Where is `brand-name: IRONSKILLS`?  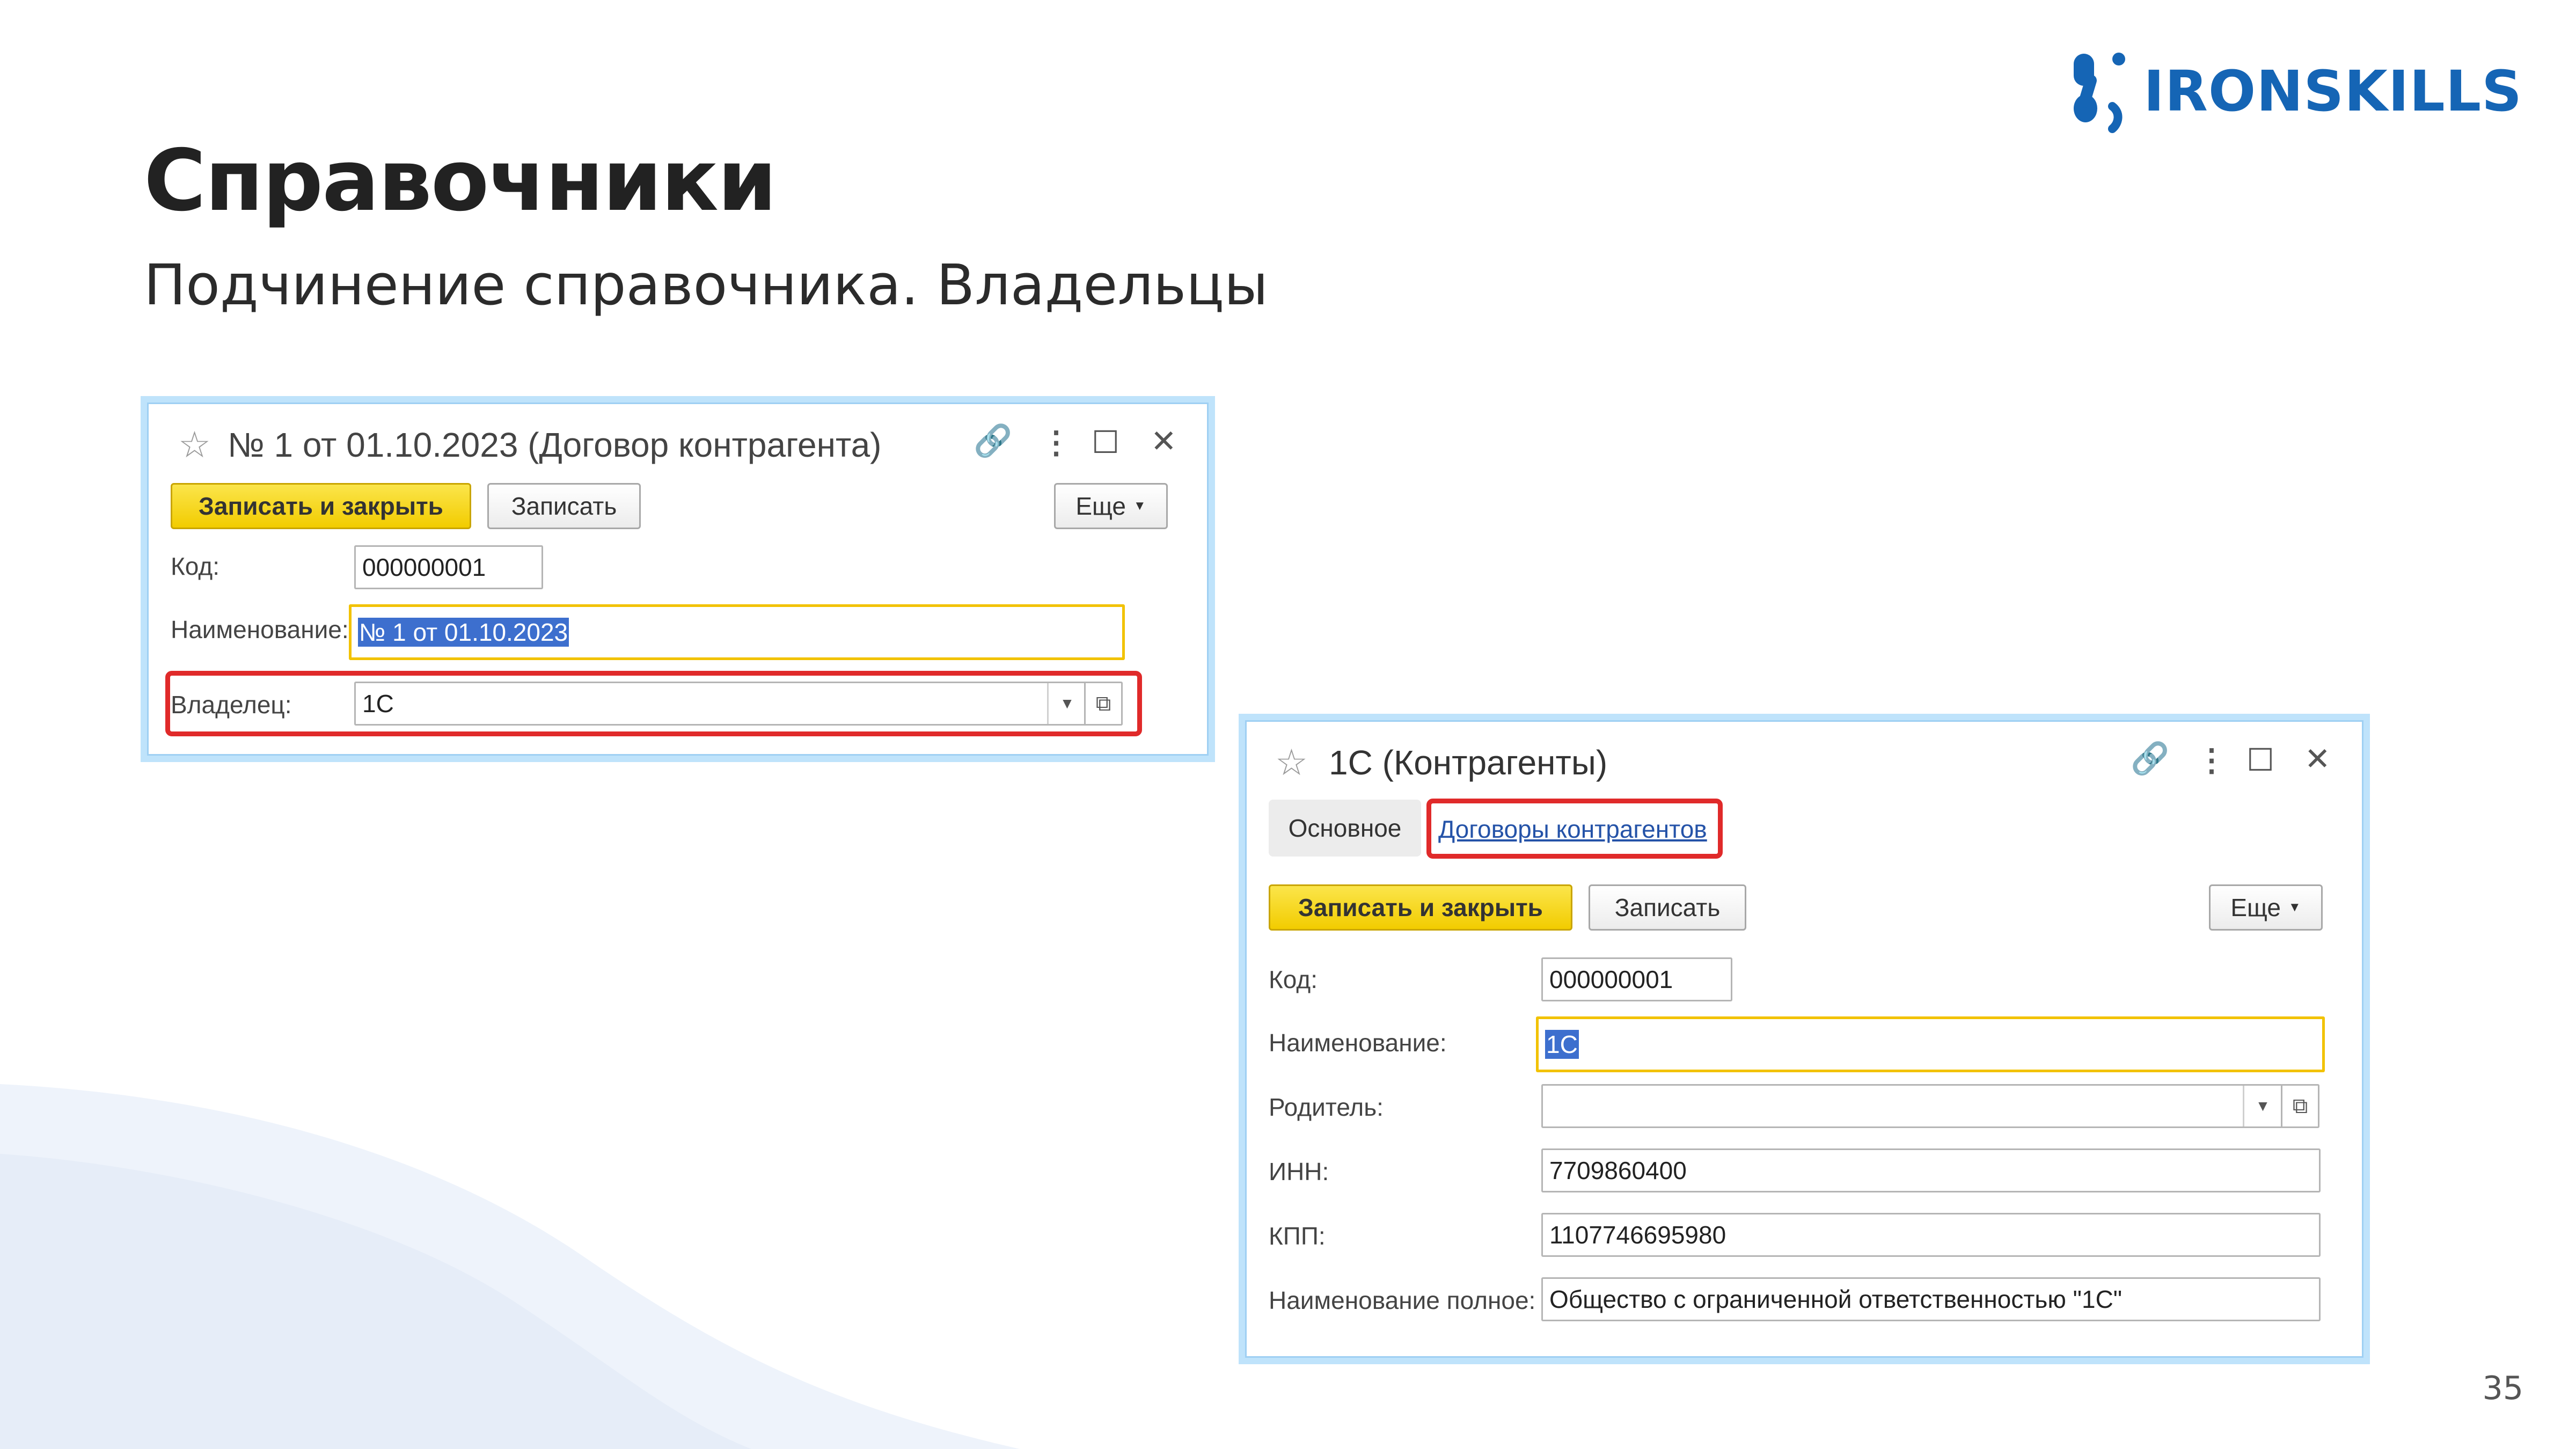 brand-name: IRONSKILLS is located at coordinates (2332, 91).